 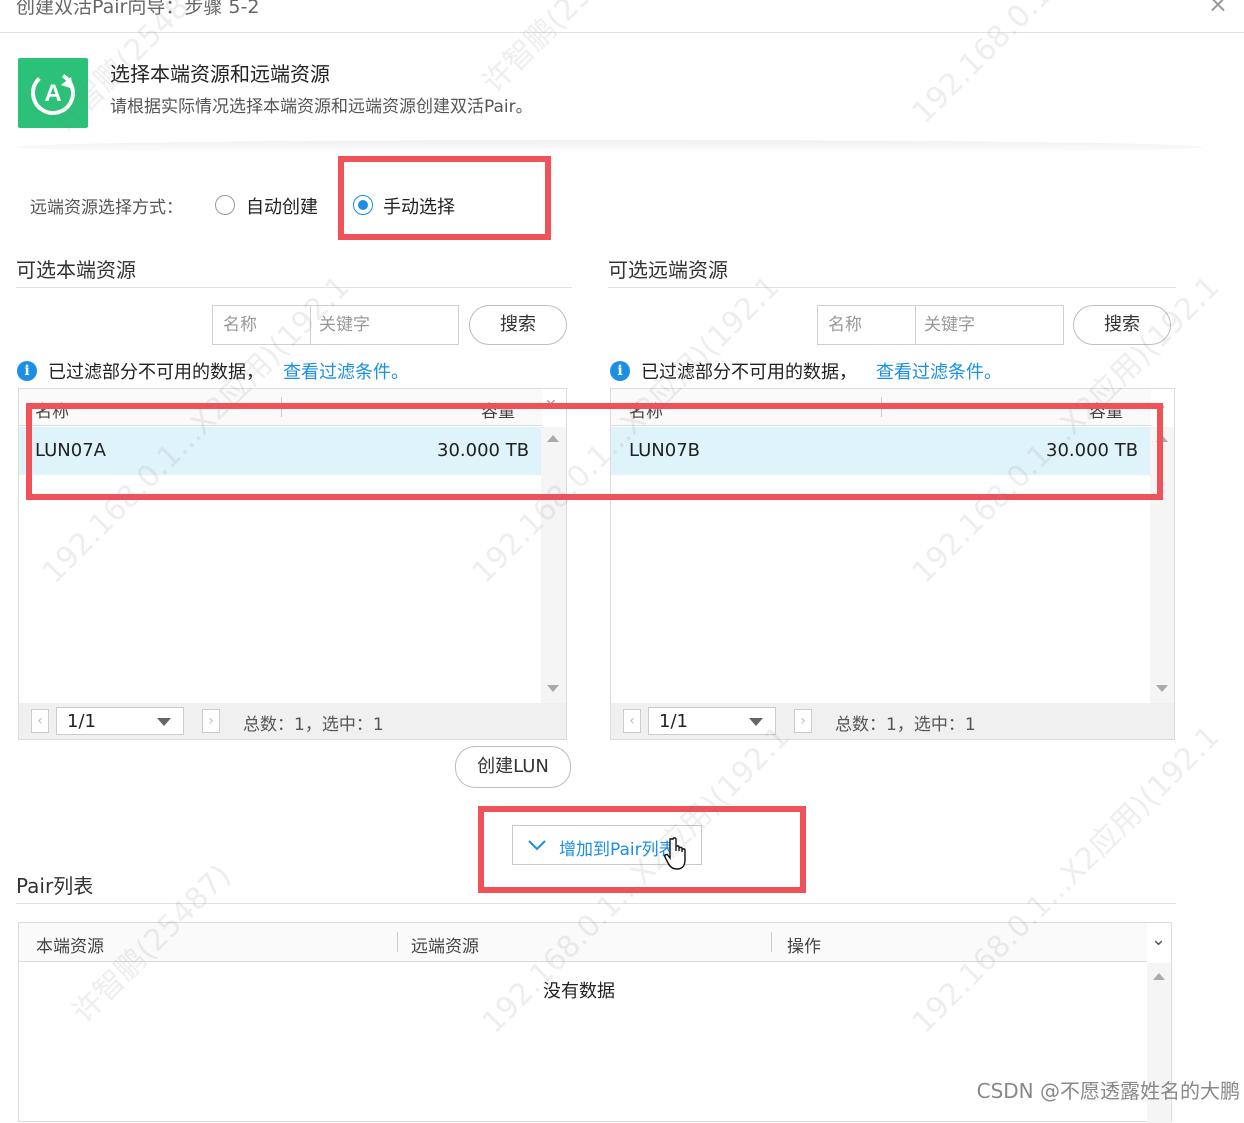 What do you see at coordinates (240, 325) in the screenshot?
I see `local-search-field-select: 名称` at bounding box center [240, 325].